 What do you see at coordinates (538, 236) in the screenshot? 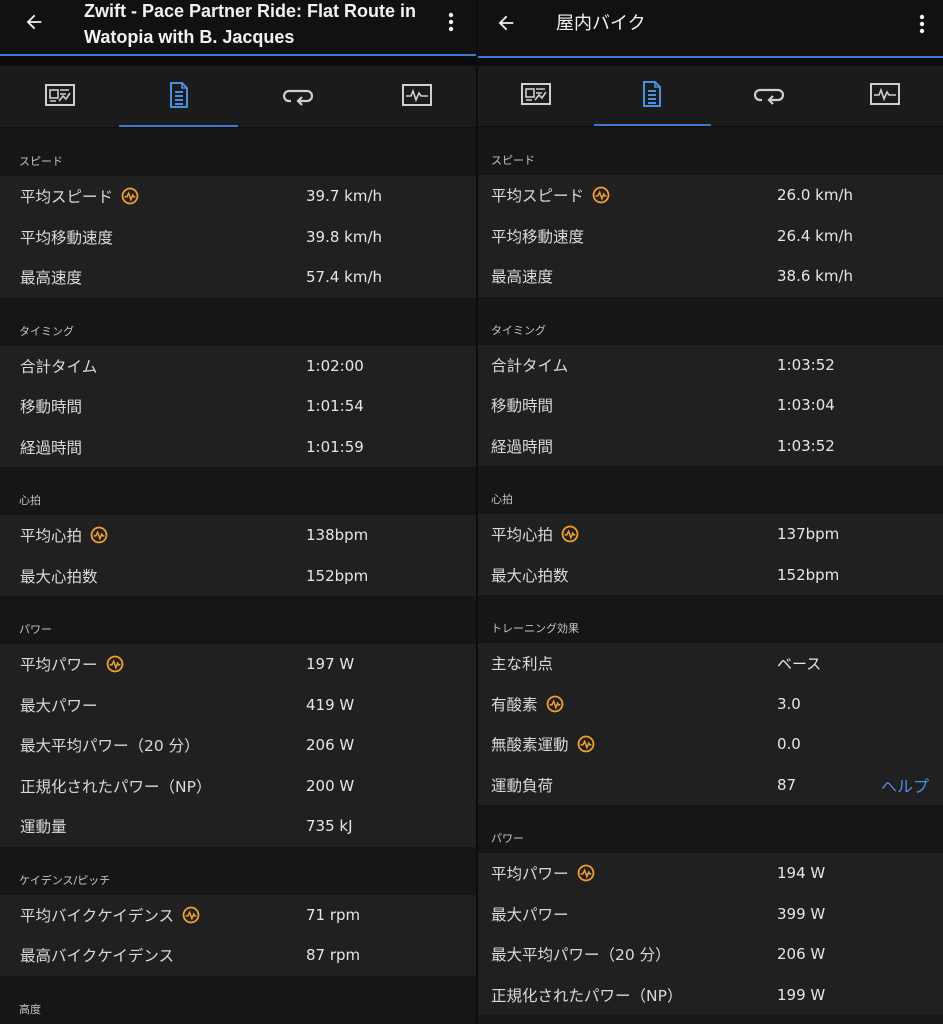
I see `stat-label: 平均移動速度` at bounding box center [538, 236].